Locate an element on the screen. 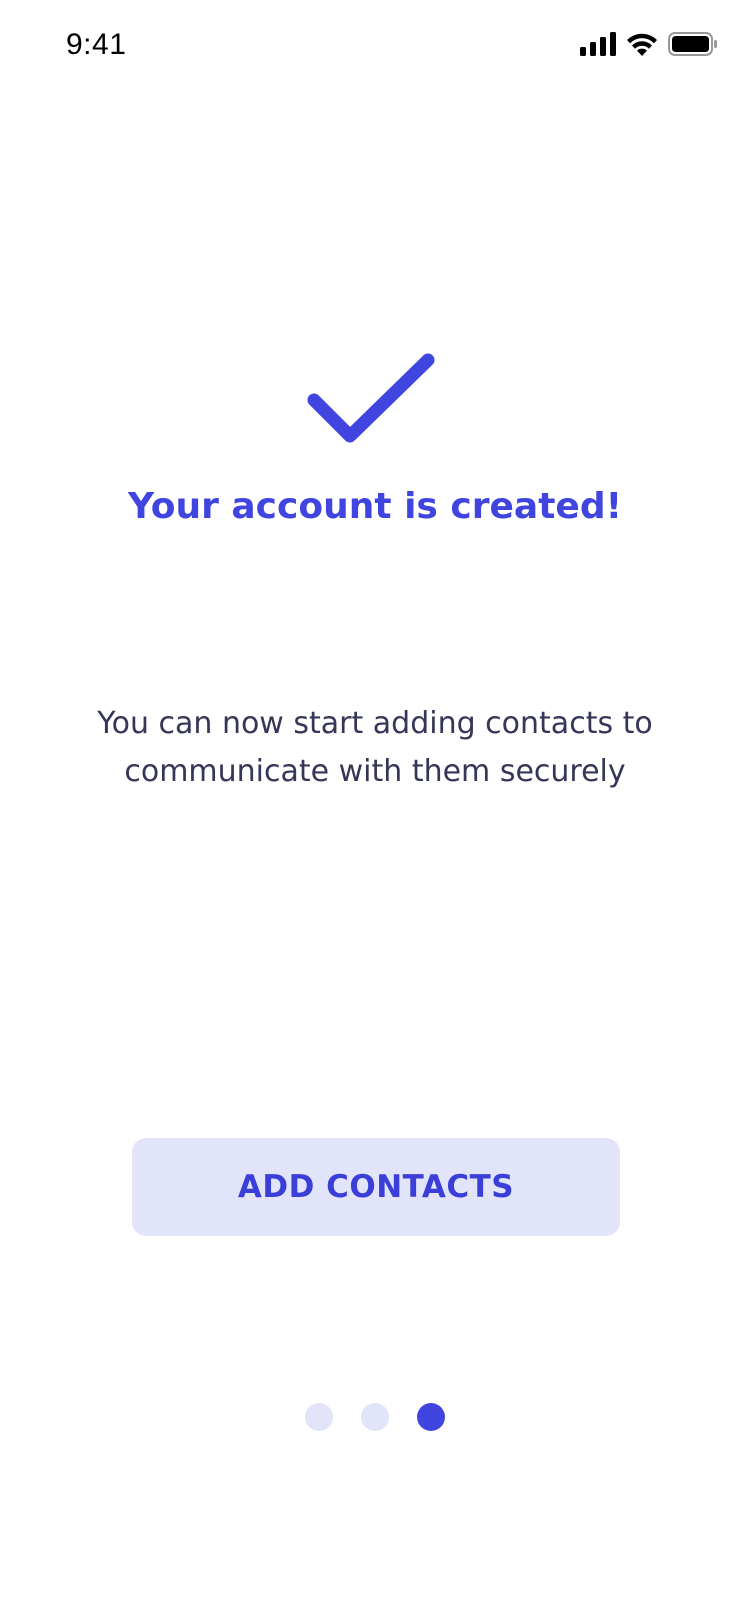  success-title: Your account is created! is located at coordinates (375, 506).